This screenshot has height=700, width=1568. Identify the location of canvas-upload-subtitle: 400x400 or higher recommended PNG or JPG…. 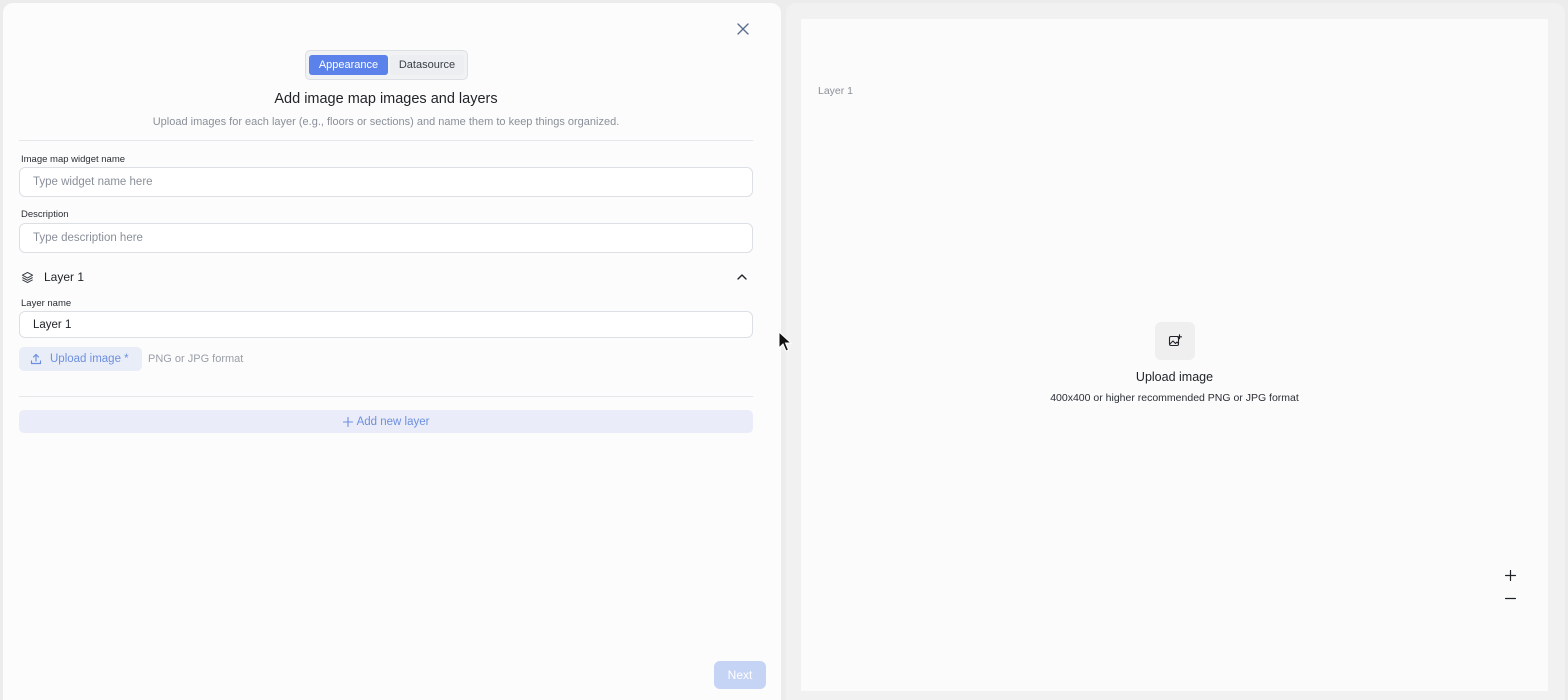
(1174, 398).